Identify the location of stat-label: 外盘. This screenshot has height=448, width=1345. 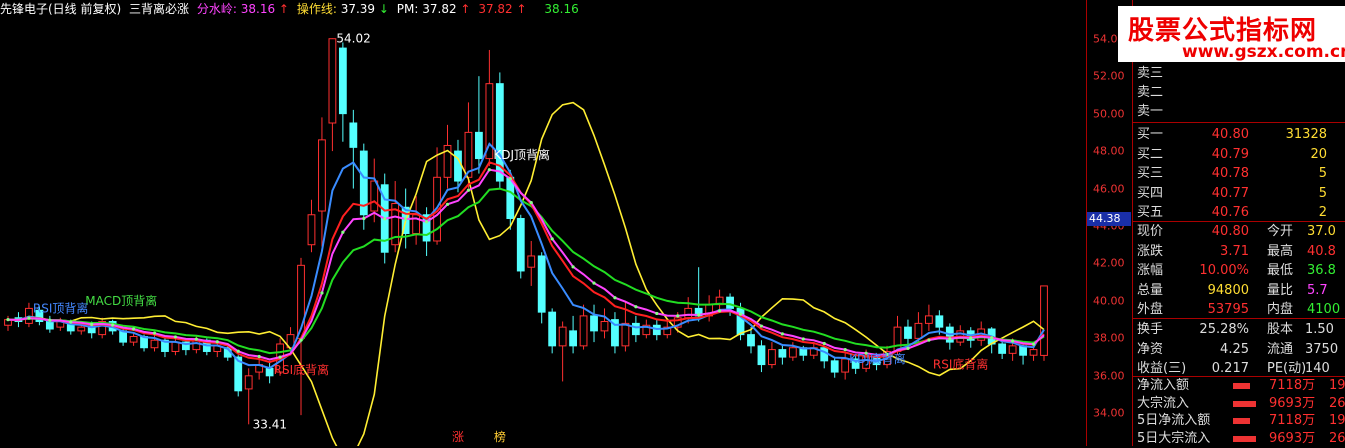
(1150, 309).